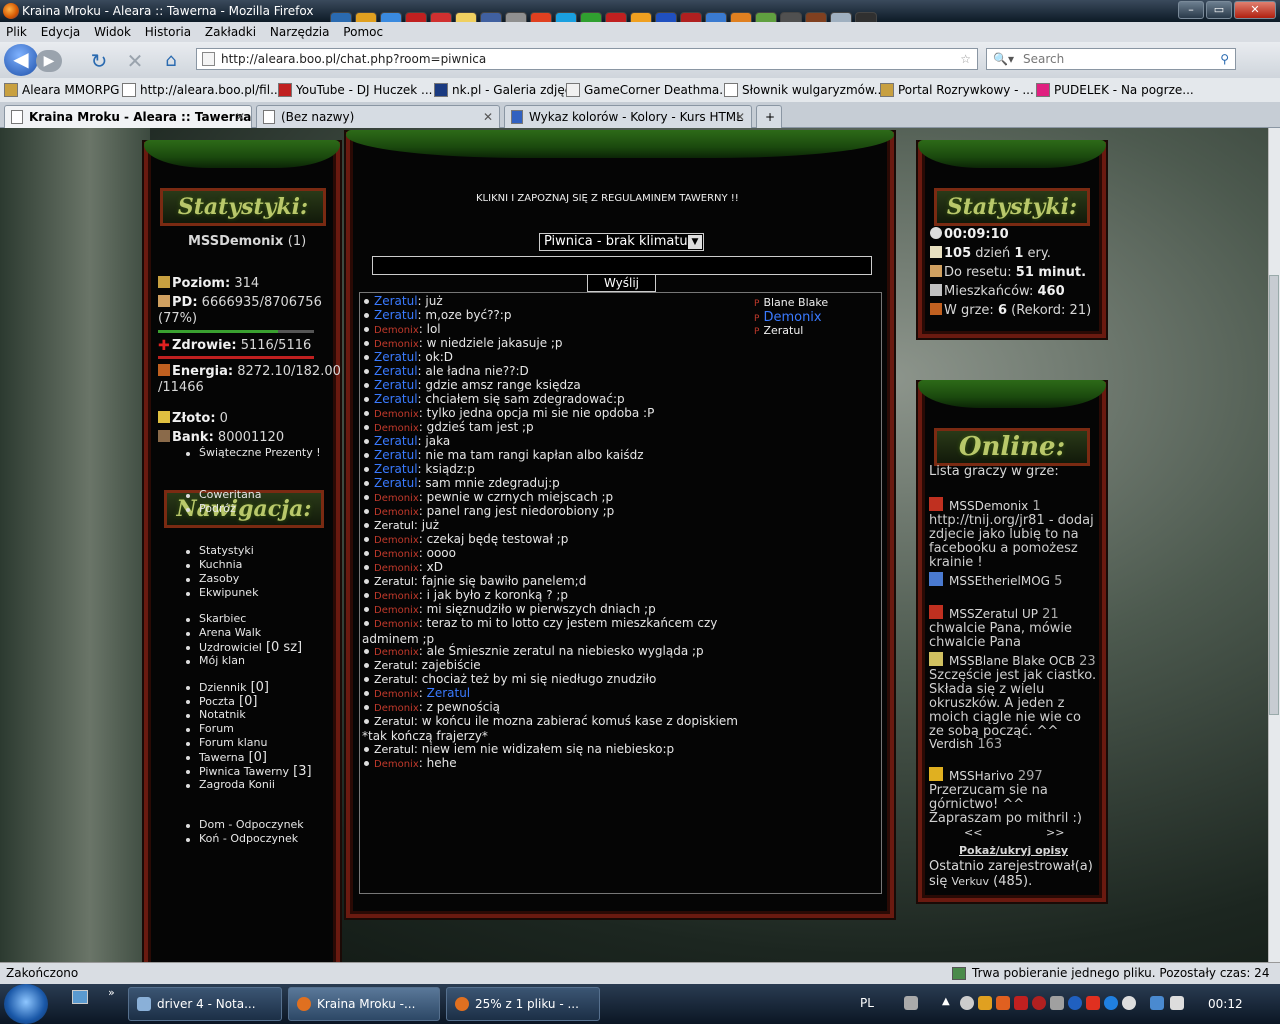  What do you see at coordinates (250, 647) in the screenshot?
I see `nav-item: Uzdrowiciel [0 sz]` at bounding box center [250, 647].